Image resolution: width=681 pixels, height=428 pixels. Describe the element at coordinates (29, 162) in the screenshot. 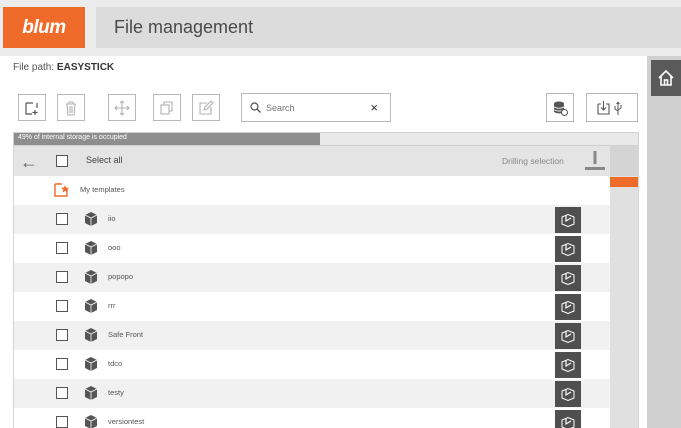

I see `back-arrow-icon: ←` at that location.